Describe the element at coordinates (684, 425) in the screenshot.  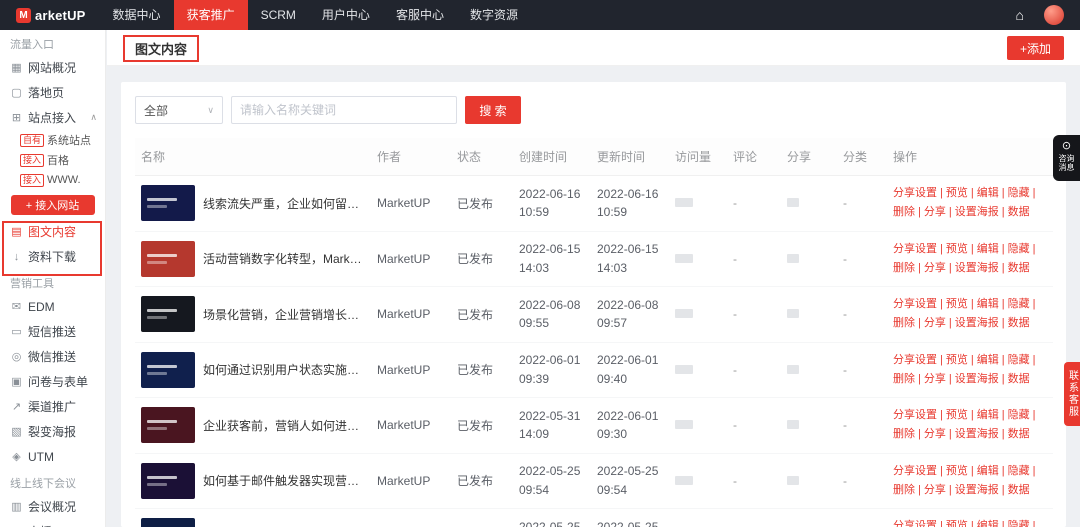
I see `visits-bar-icon` at that location.